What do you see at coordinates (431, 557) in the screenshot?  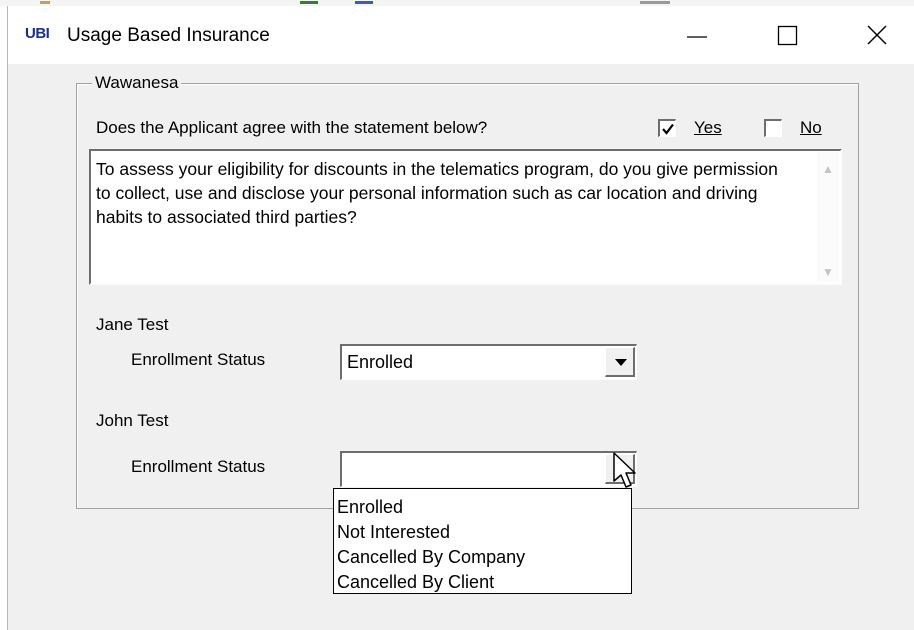 I see `dropdown-option: Cancelled By Company` at bounding box center [431, 557].